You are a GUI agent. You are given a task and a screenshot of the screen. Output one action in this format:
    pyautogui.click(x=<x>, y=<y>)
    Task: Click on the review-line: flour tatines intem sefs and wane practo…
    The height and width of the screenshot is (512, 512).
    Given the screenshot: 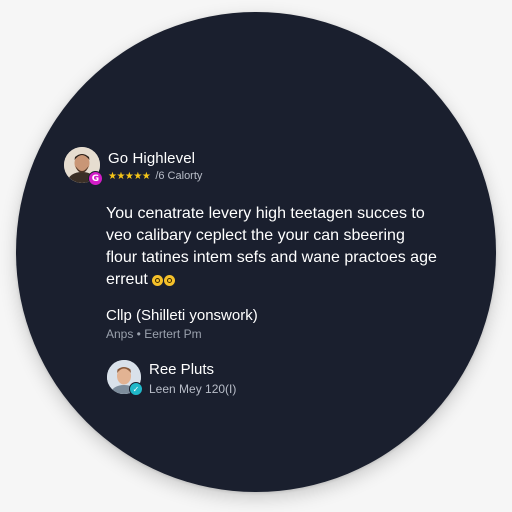 What is the action you would take?
    pyautogui.click(x=271, y=257)
    